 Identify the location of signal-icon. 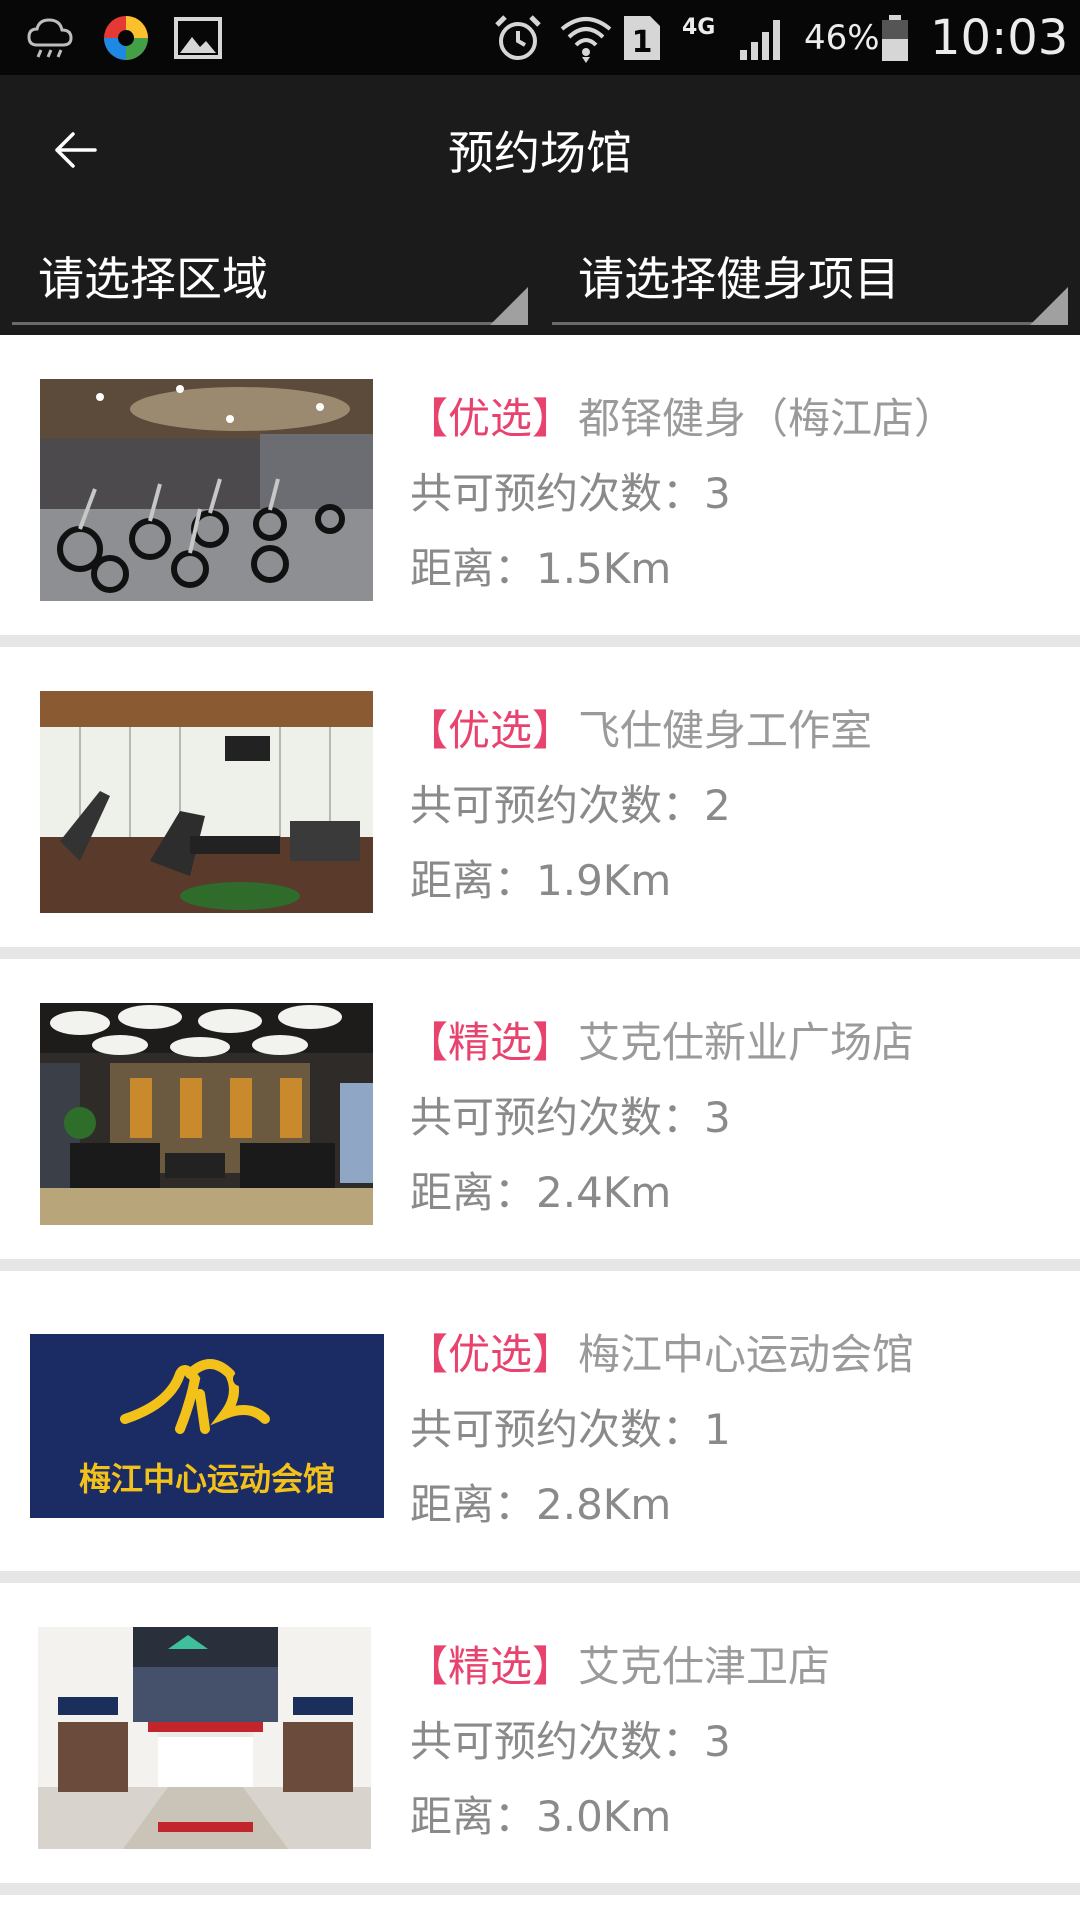
(762, 38).